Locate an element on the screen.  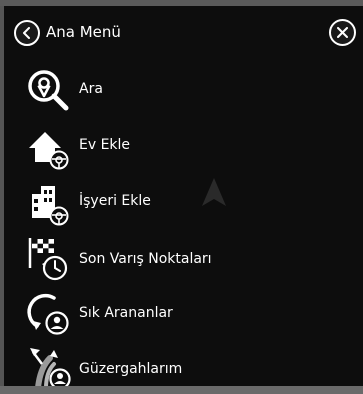
search-icon is located at coordinates (48, 90).